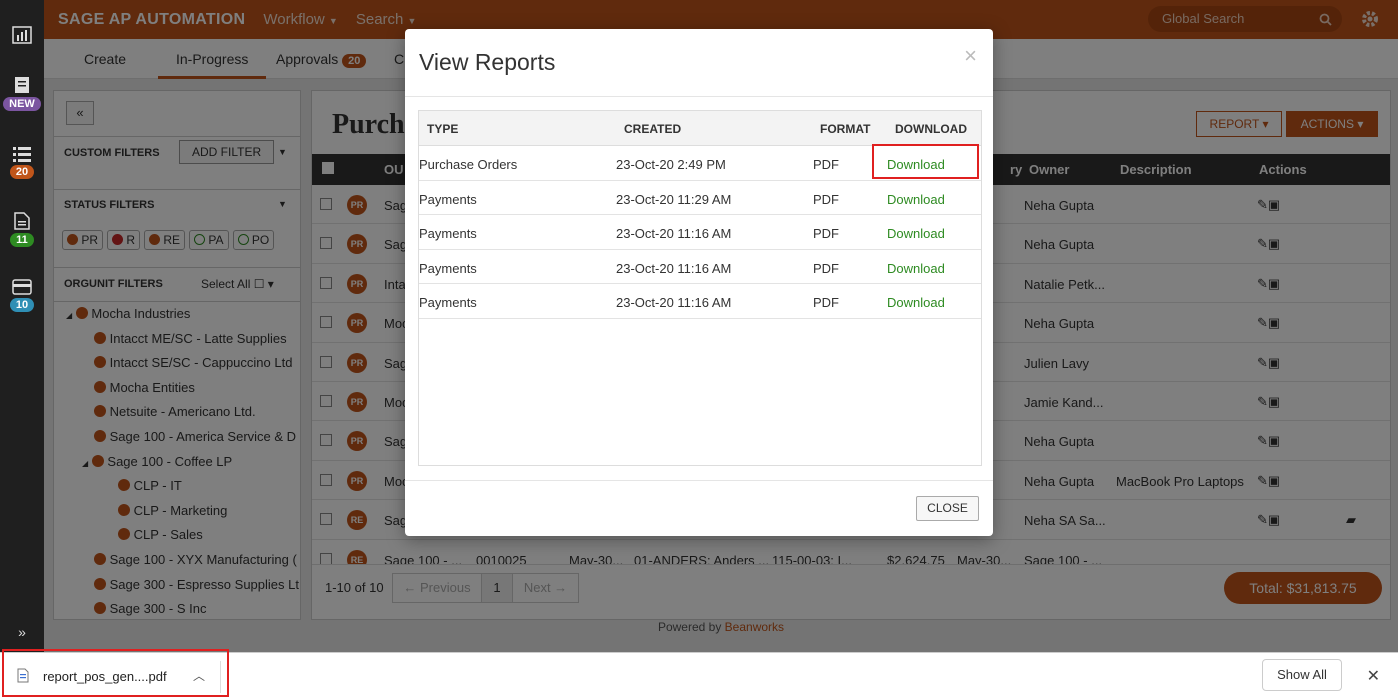 The image size is (1398, 700). Describe the element at coordinates (22, 287) in the screenshot. I see `credit-card-icon` at that location.